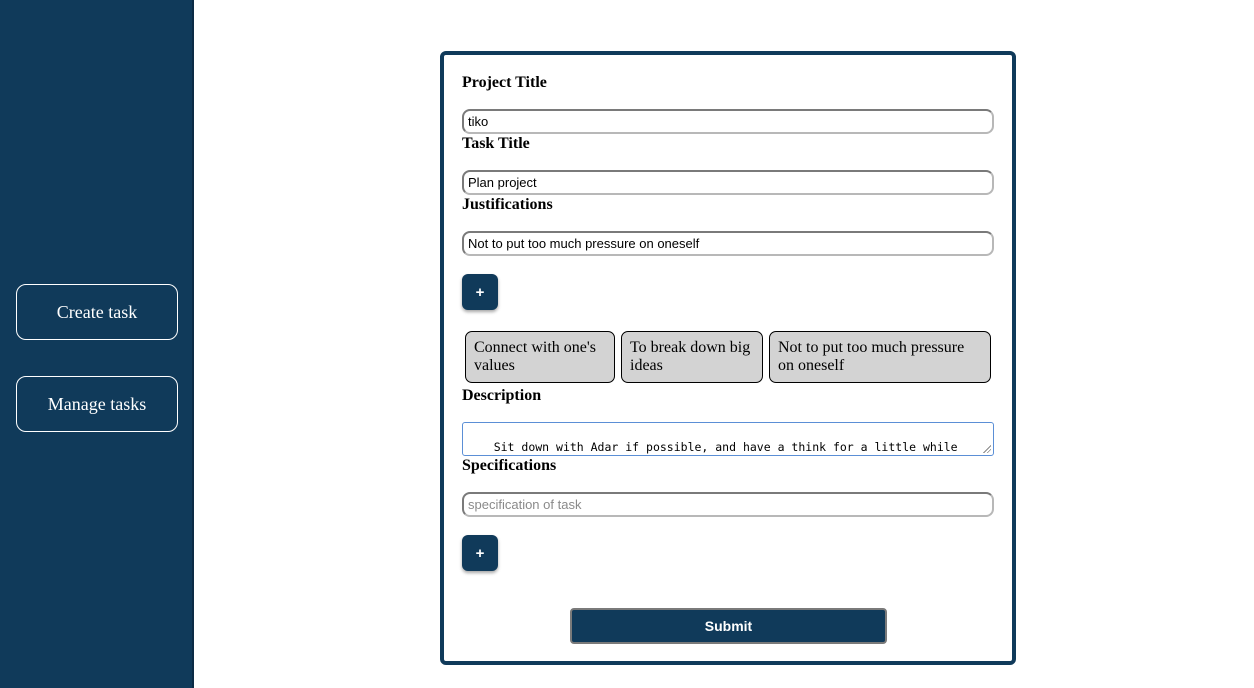  Describe the element at coordinates (692, 357) in the screenshot. I see `justification-chip: To break down big ideas` at that location.